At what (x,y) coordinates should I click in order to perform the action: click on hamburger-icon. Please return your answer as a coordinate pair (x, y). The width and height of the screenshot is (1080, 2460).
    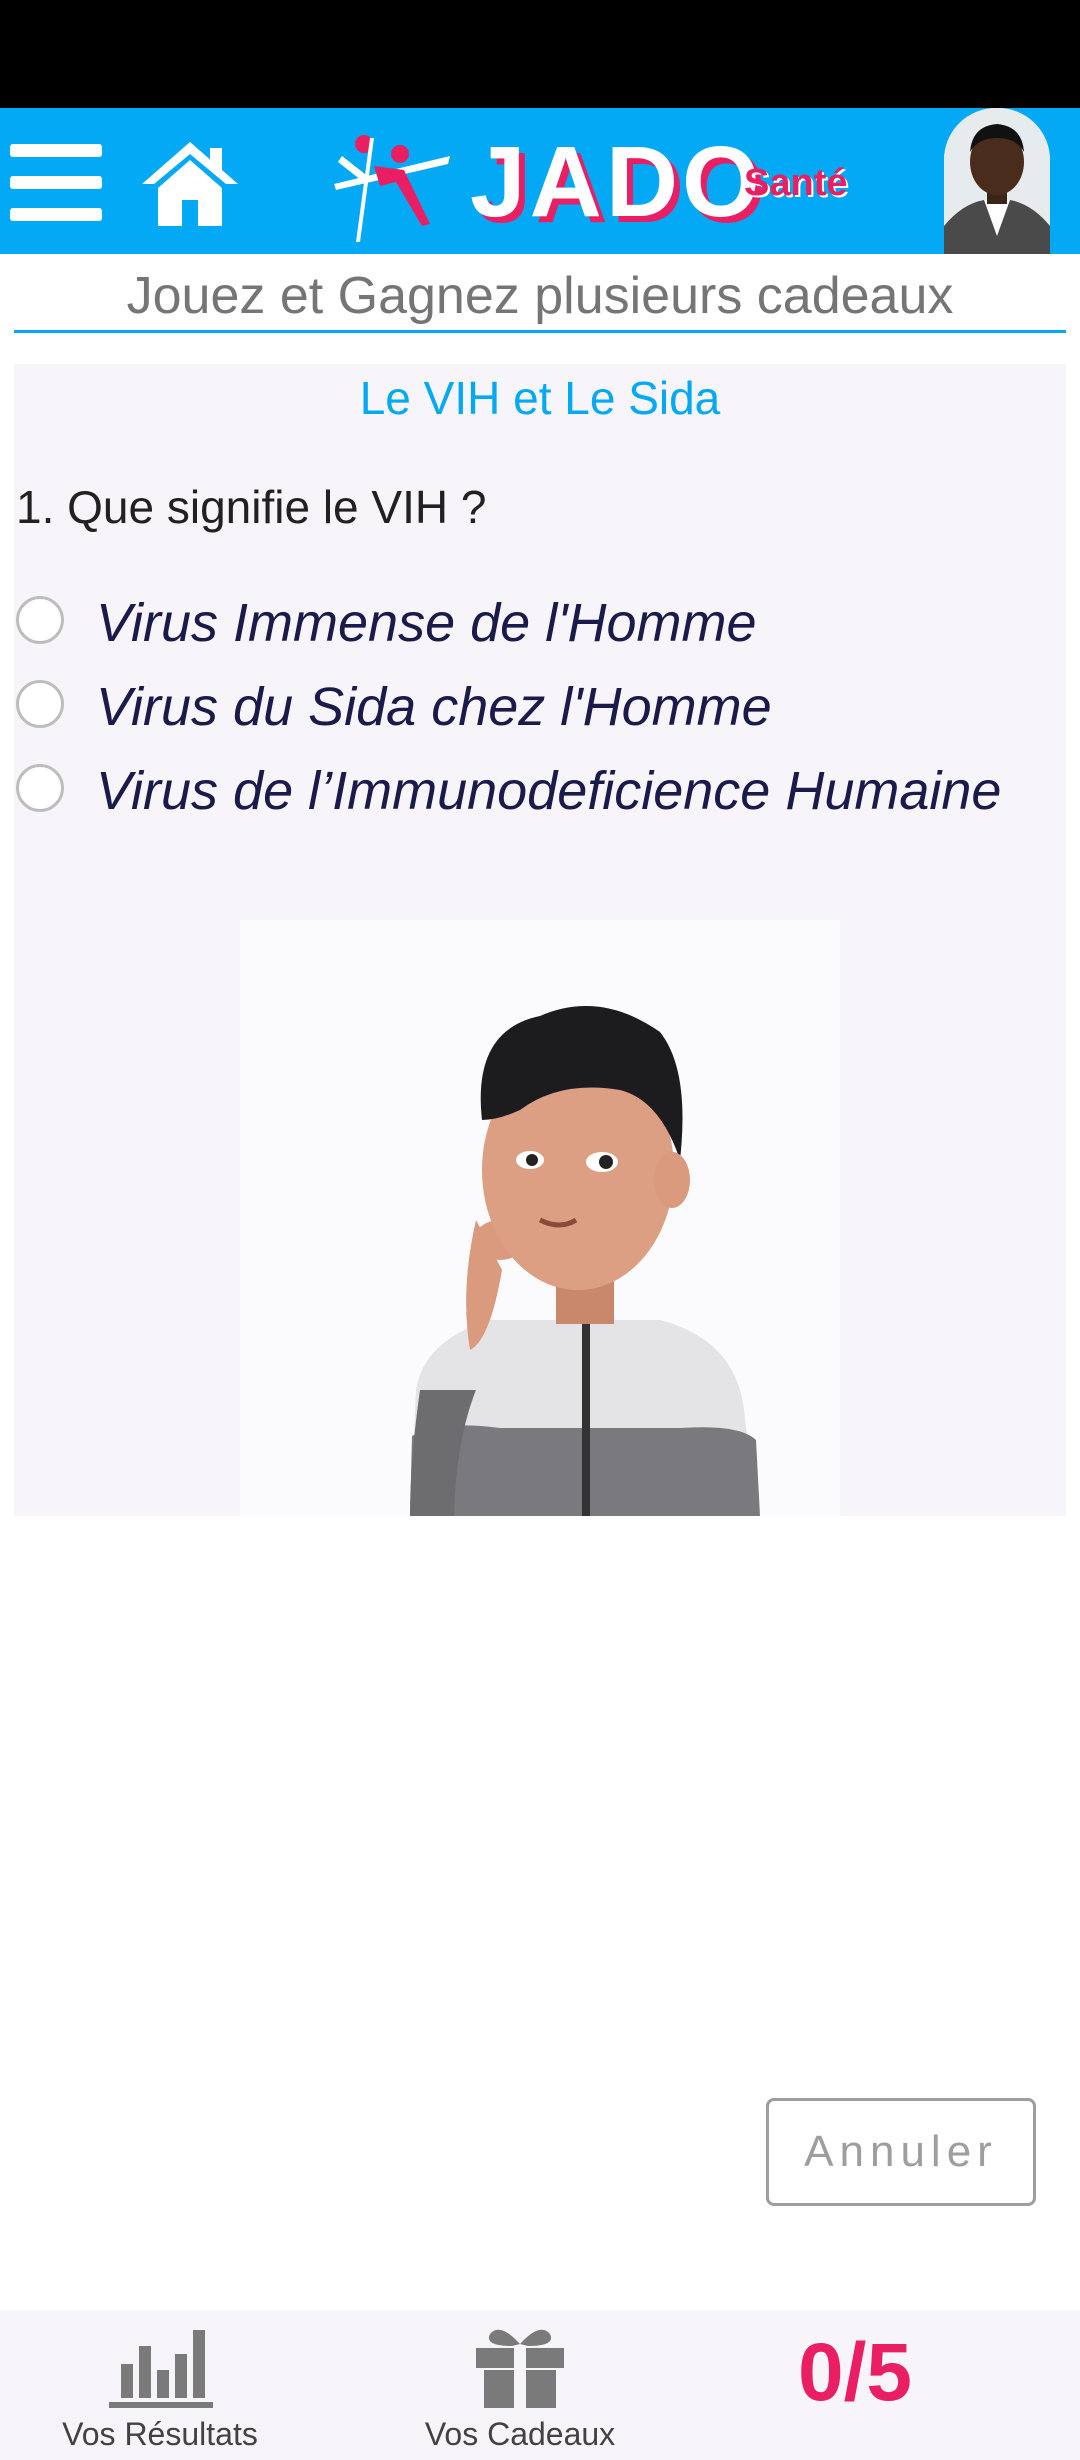
    Looking at the image, I should click on (56, 182).